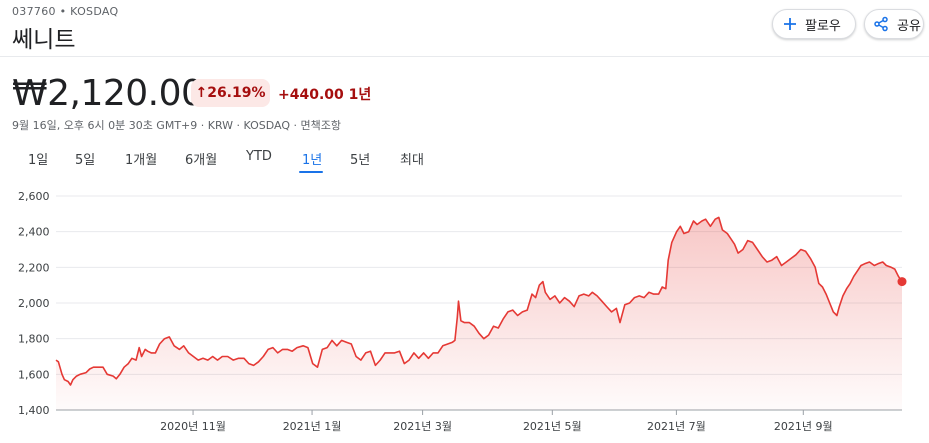 The image size is (929, 443). I want to click on active-tab-indicator, so click(311, 172).